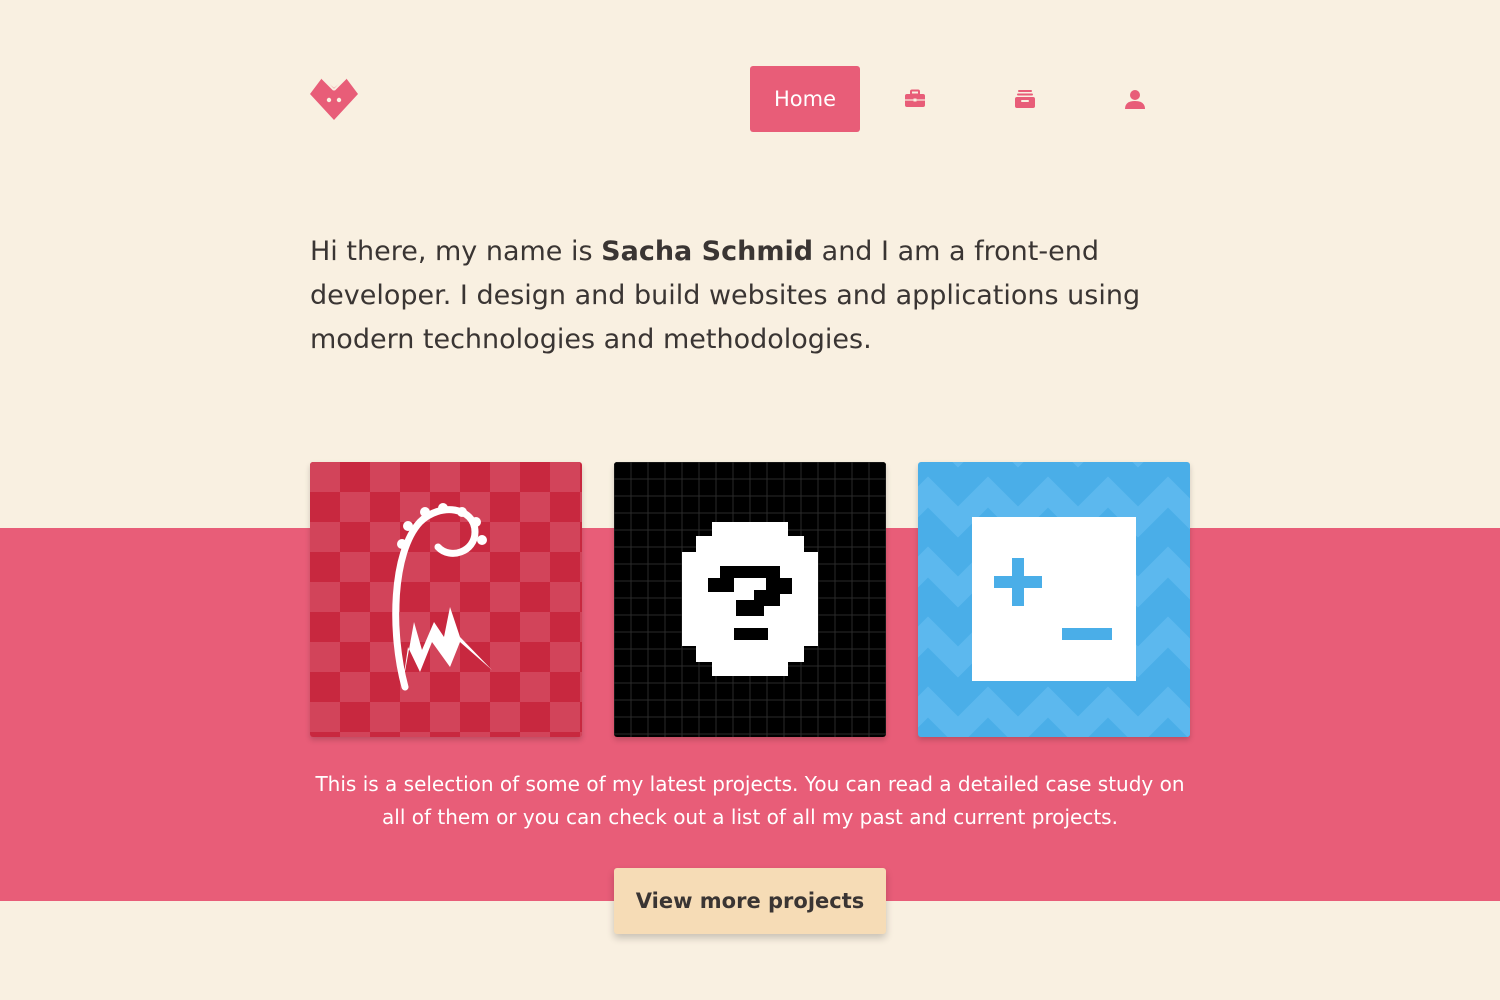  I want to click on user-icon, so click(1135, 99).